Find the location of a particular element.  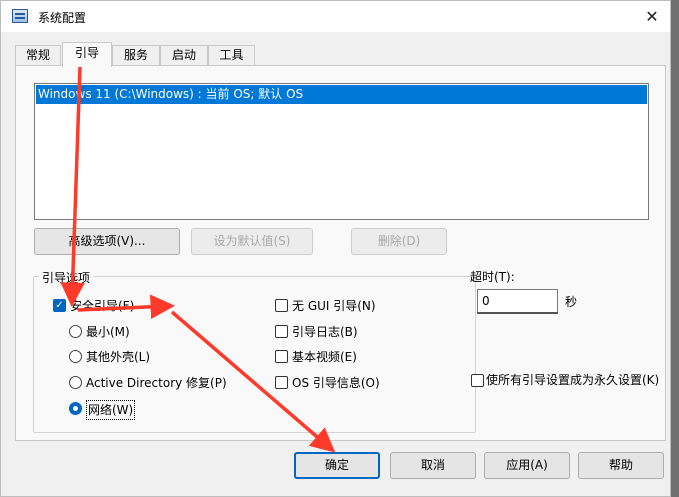

timeout-input: 0 is located at coordinates (517, 301).